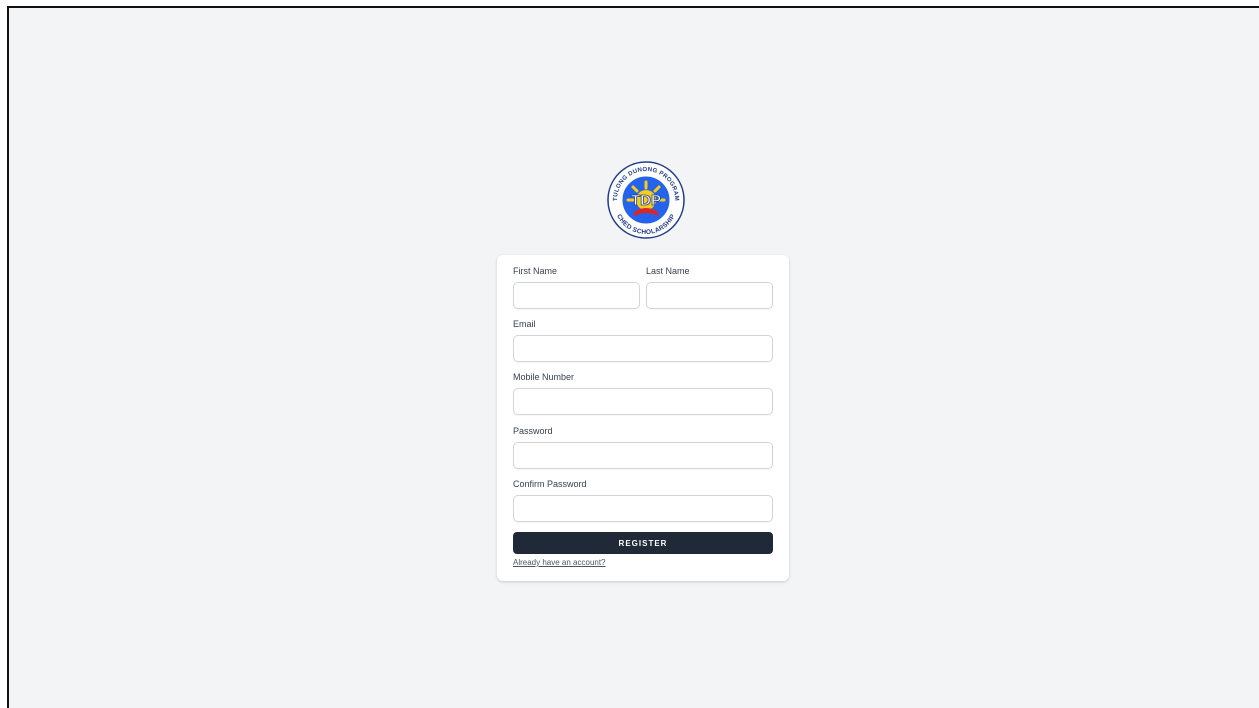 Image resolution: width=1259 pixels, height=708 pixels. I want to click on confirm-password-group: Confirm Password, so click(643, 500).